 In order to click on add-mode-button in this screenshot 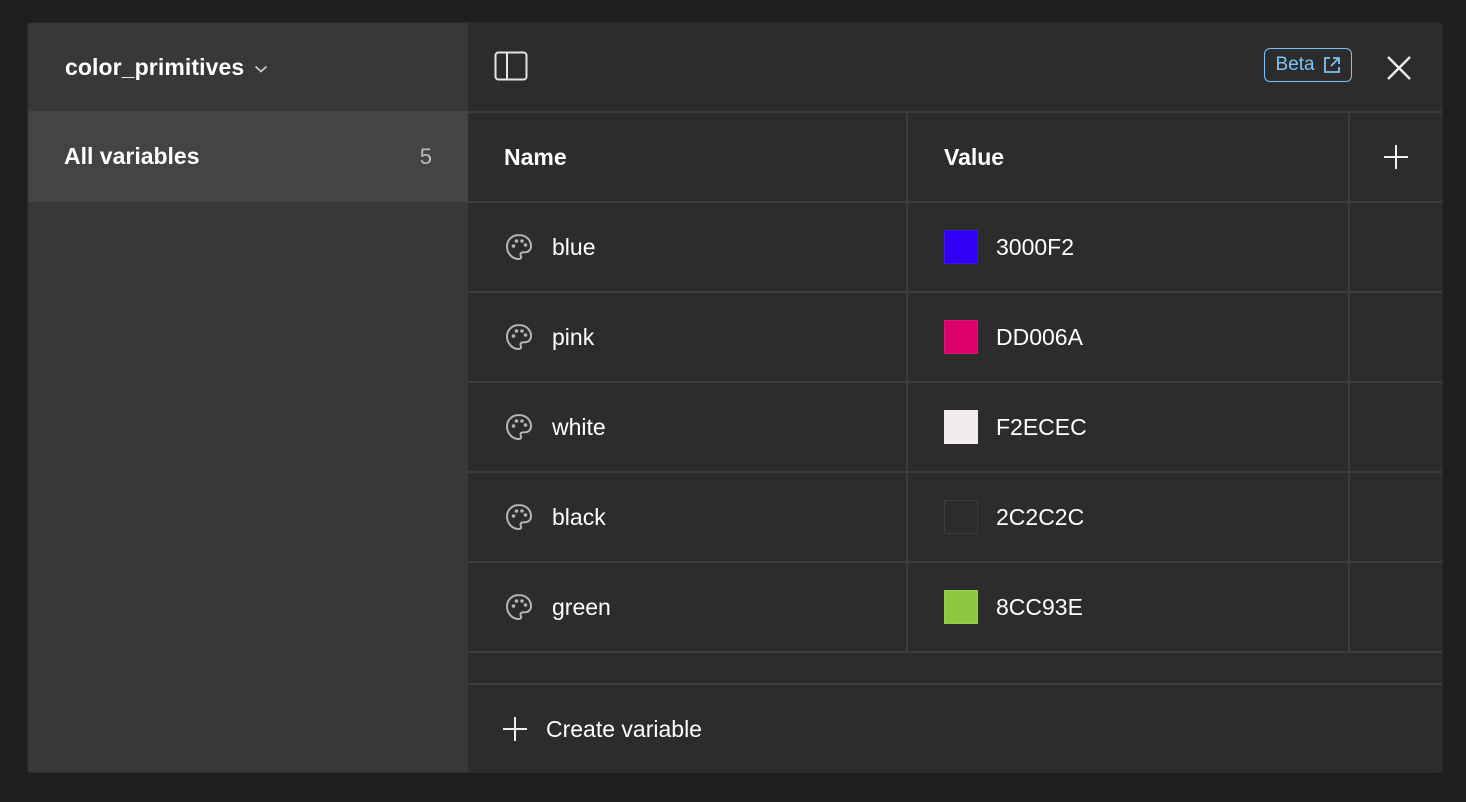, I will do `click(1396, 157)`.